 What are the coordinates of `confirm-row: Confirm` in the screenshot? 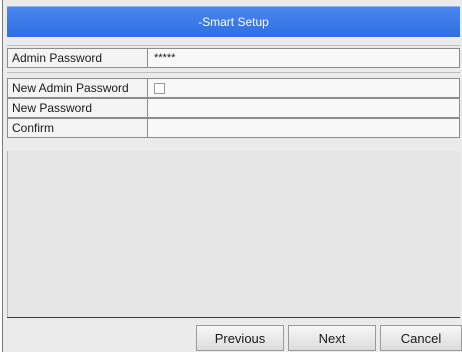 It's located at (233, 128).